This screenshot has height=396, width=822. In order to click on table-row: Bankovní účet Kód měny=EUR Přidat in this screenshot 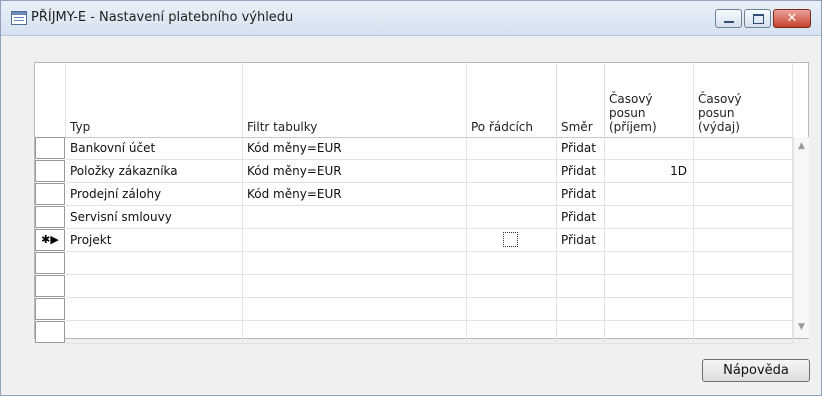, I will do `click(414, 148)`.